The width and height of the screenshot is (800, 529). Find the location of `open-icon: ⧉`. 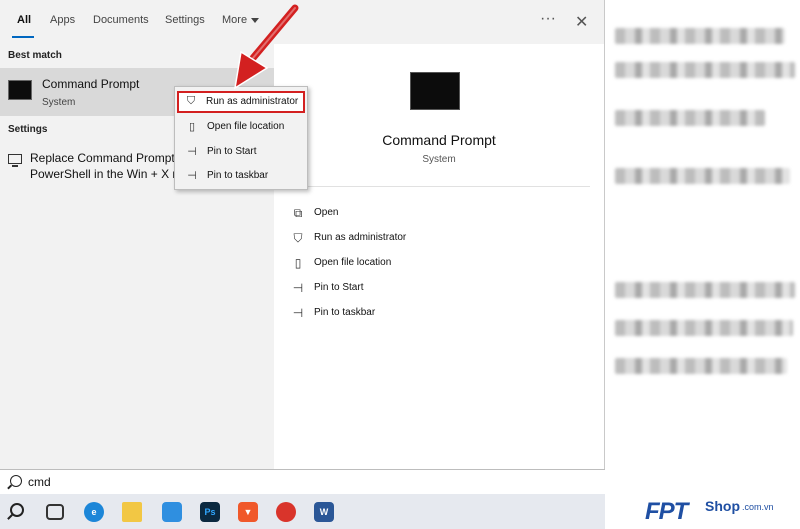

open-icon: ⧉ is located at coordinates (298, 213).